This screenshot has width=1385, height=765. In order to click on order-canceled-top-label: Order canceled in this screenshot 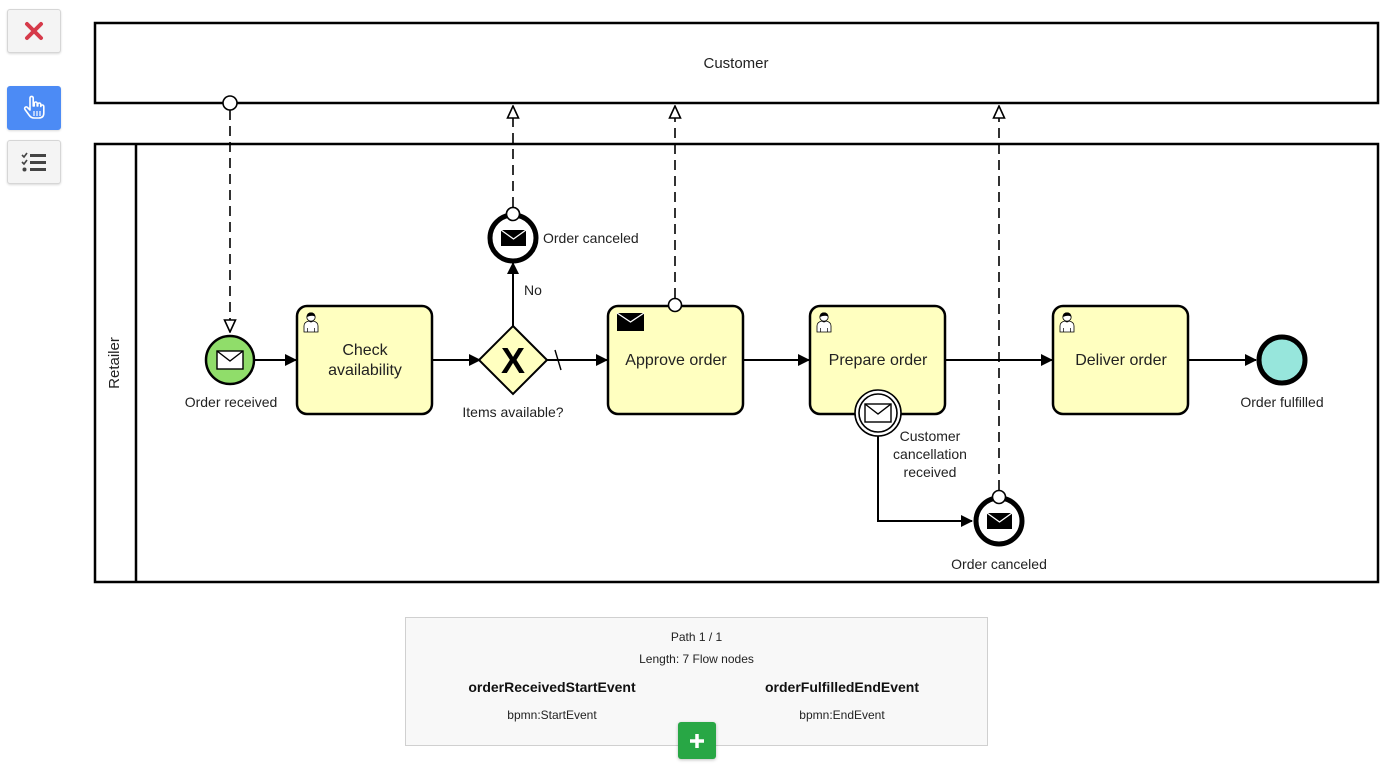, I will do `click(591, 238)`.